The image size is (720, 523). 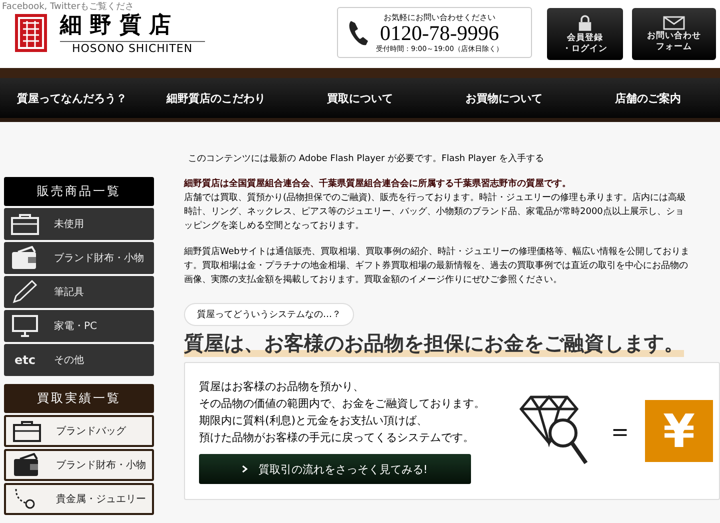 What do you see at coordinates (360, 98) in the screenshot?
I see `nav-link: 買取について` at bounding box center [360, 98].